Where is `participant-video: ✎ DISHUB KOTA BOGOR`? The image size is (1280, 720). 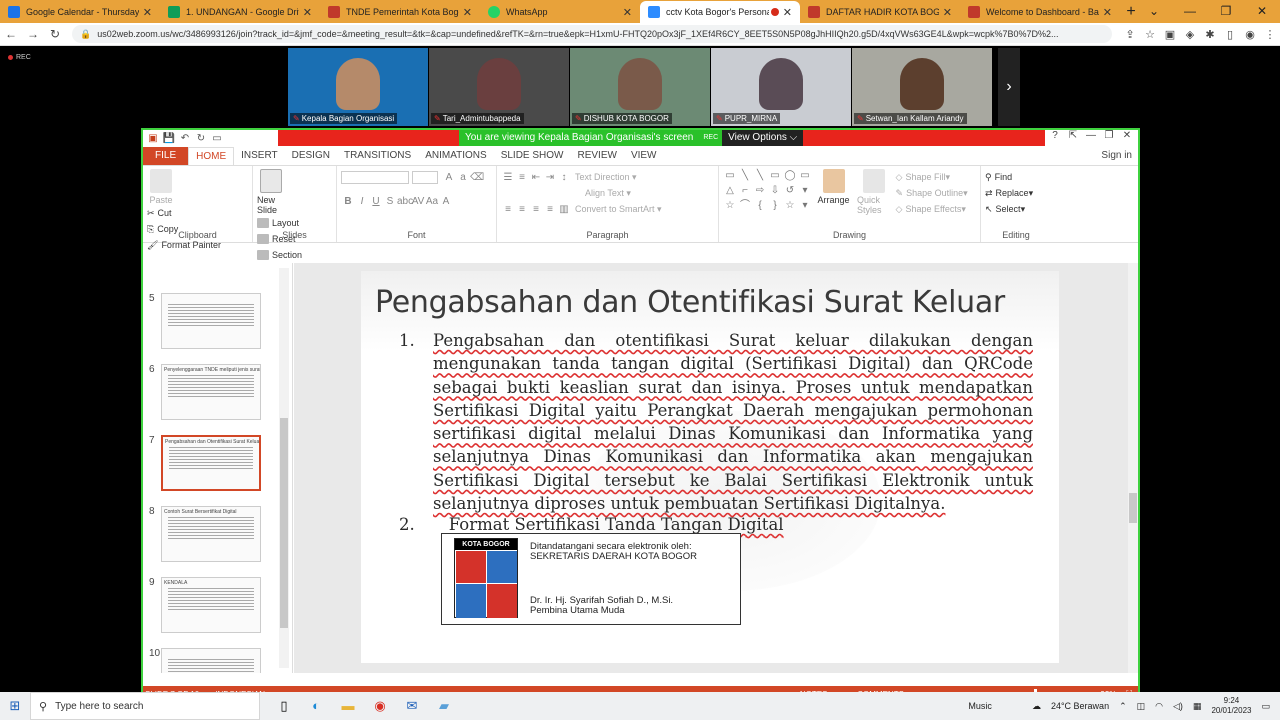
participant-video: ✎ DISHUB KOTA BOGOR is located at coordinates (640, 87).